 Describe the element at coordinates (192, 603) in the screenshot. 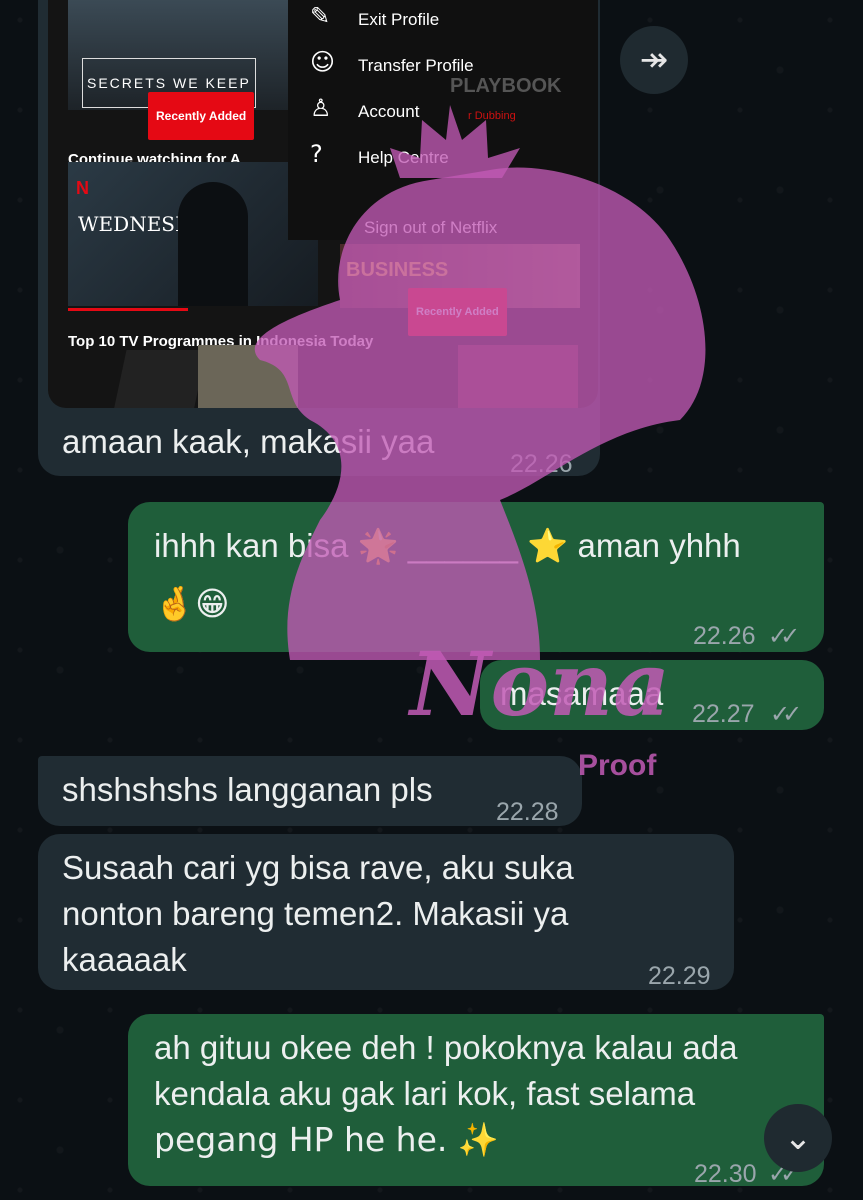

I see `emoji-line: 🤞😁` at that location.